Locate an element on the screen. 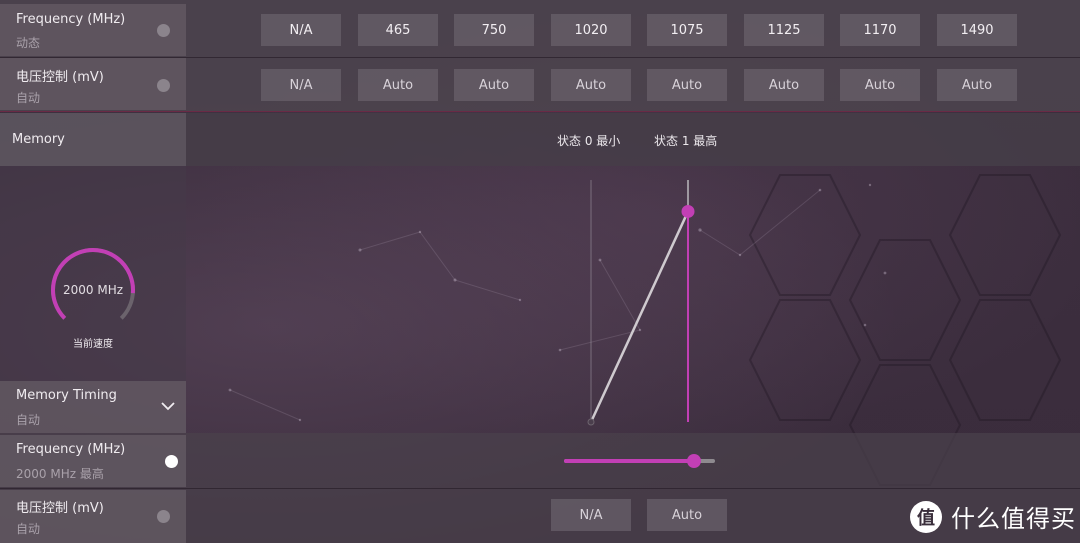 The image size is (1080, 543). memory-timing-subtitle: 自动 is located at coordinates (28, 420).